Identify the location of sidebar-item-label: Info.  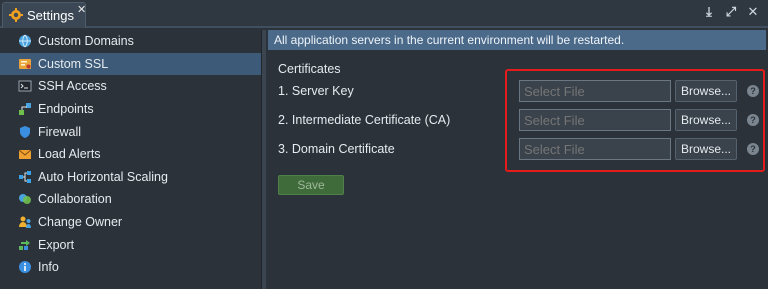
(48, 267).